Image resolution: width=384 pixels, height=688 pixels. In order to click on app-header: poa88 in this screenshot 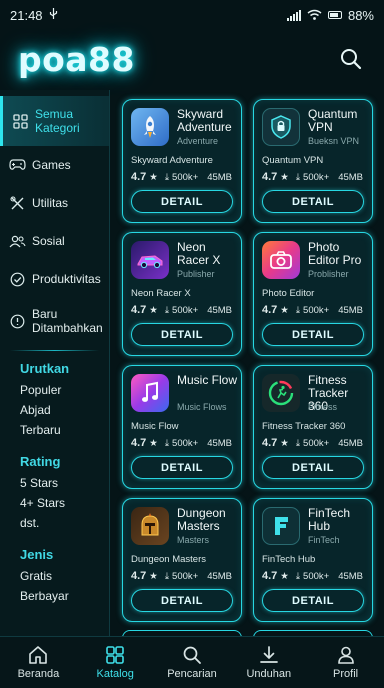, I will do `click(192, 59)`.